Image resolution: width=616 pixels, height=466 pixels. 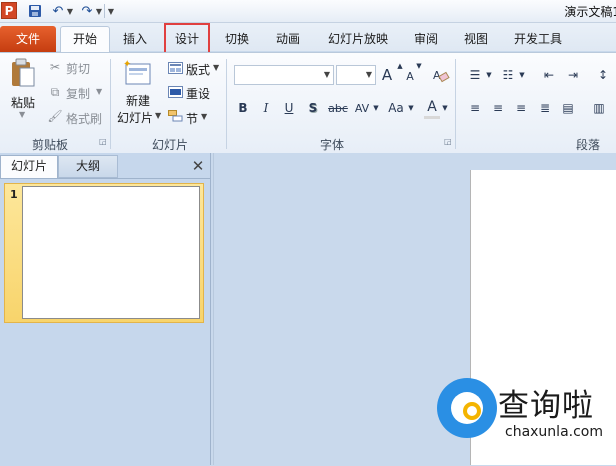 What do you see at coordinates (475, 75) in the screenshot?
I see `bullets-icon: ☰` at bounding box center [475, 75].